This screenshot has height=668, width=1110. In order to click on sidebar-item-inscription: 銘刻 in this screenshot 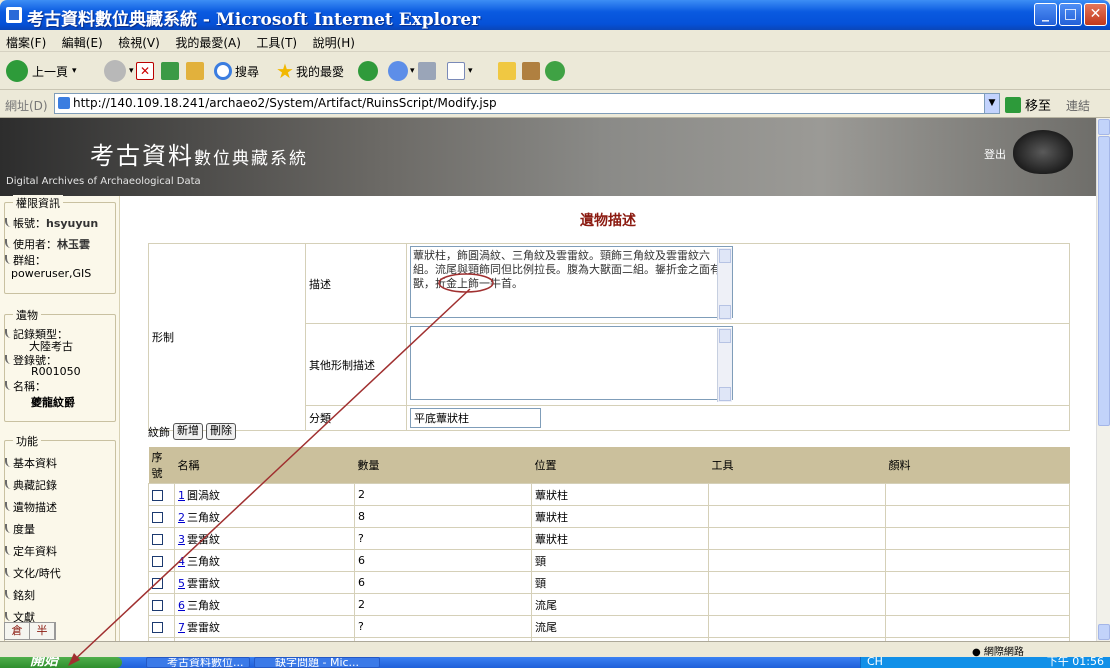, I will do `click(20, 595)`.